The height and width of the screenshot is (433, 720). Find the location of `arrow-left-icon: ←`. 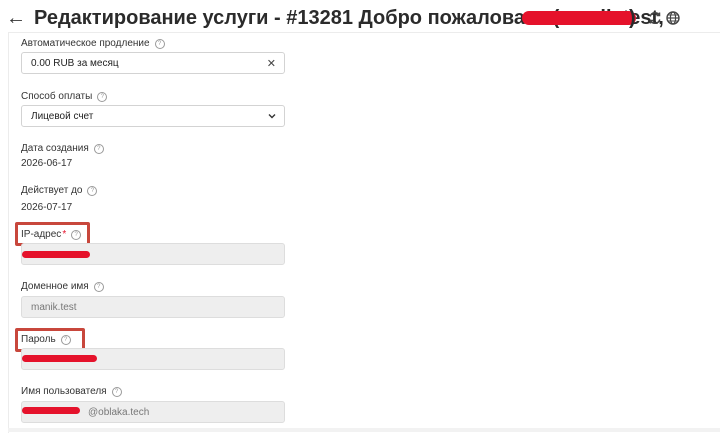

arrow-left-icon: ← is located at coordinates (17, 18).